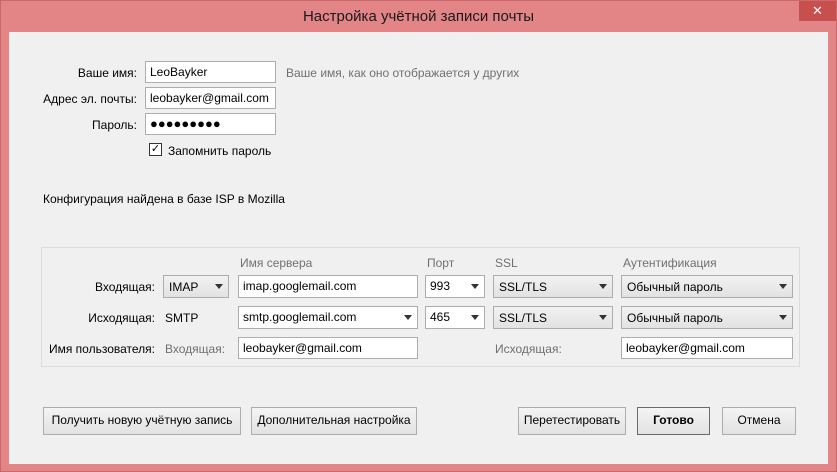 The height and width of the screenshot is (472, 837). What do you see at coordinates (675, 318) in the screenshot?
I see `outgoing-auth-value: Обычный пароль` at bounding box center [675, 318].